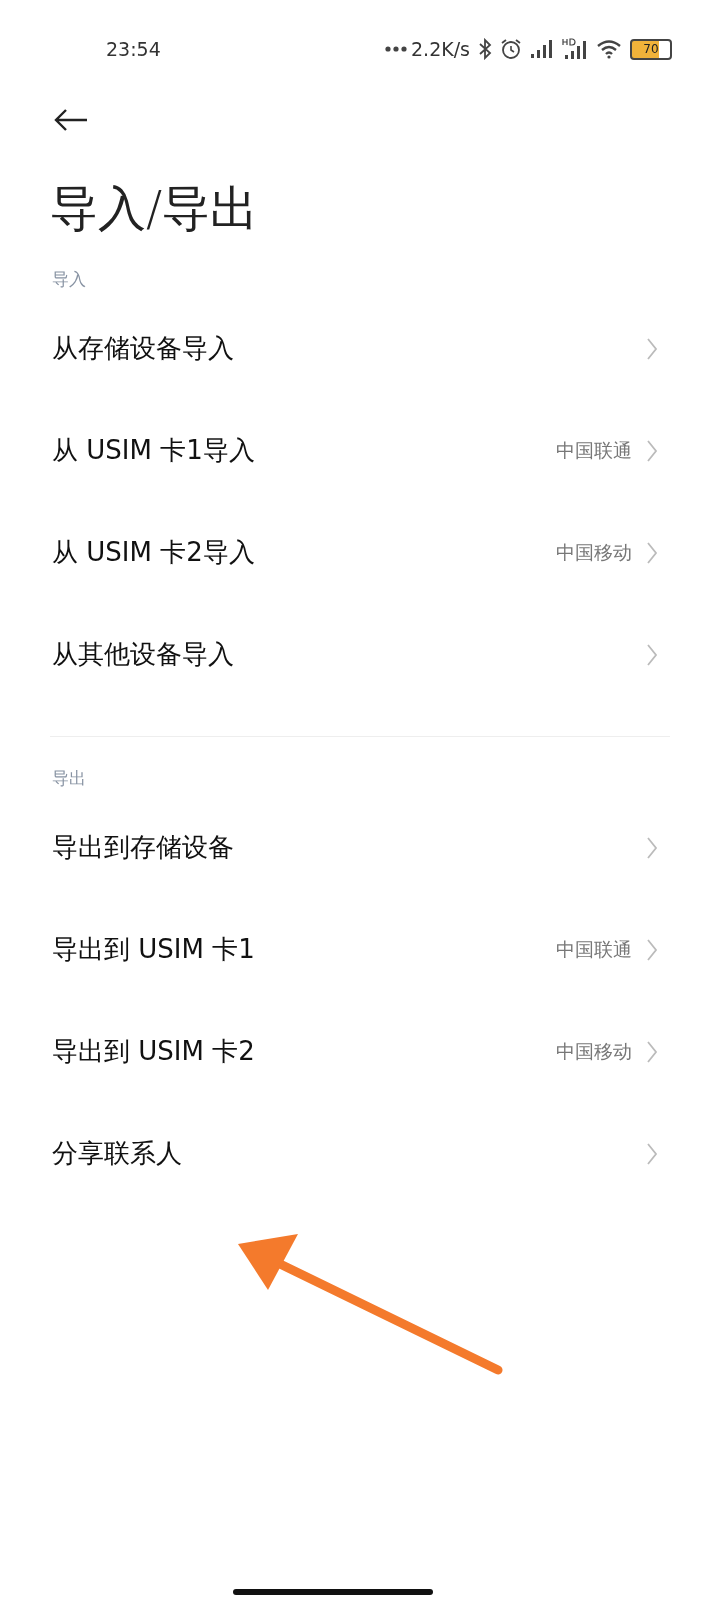 This screenshot has height=1600, width=720. What do you see at coordinates (360, 1051) in the screenshot?
I see `list-item: 导出到 USIM 卡2 中国移动` at bounding box center [360, 1051].